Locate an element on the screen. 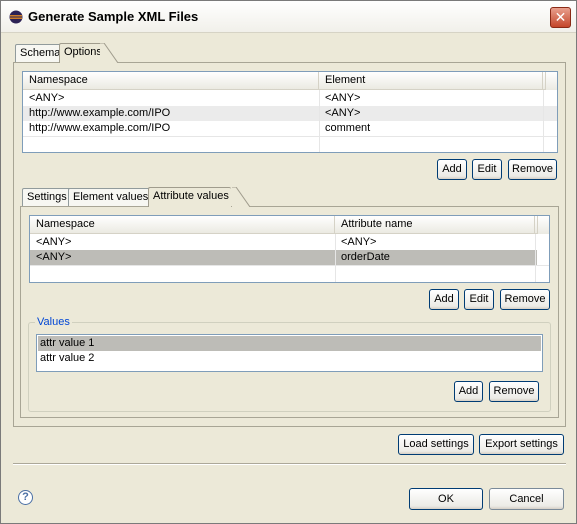 Image resolution: width=577 pixels, height=524 pixels. list-item-selected: attr value 1 is located at coordinates (289, 343).